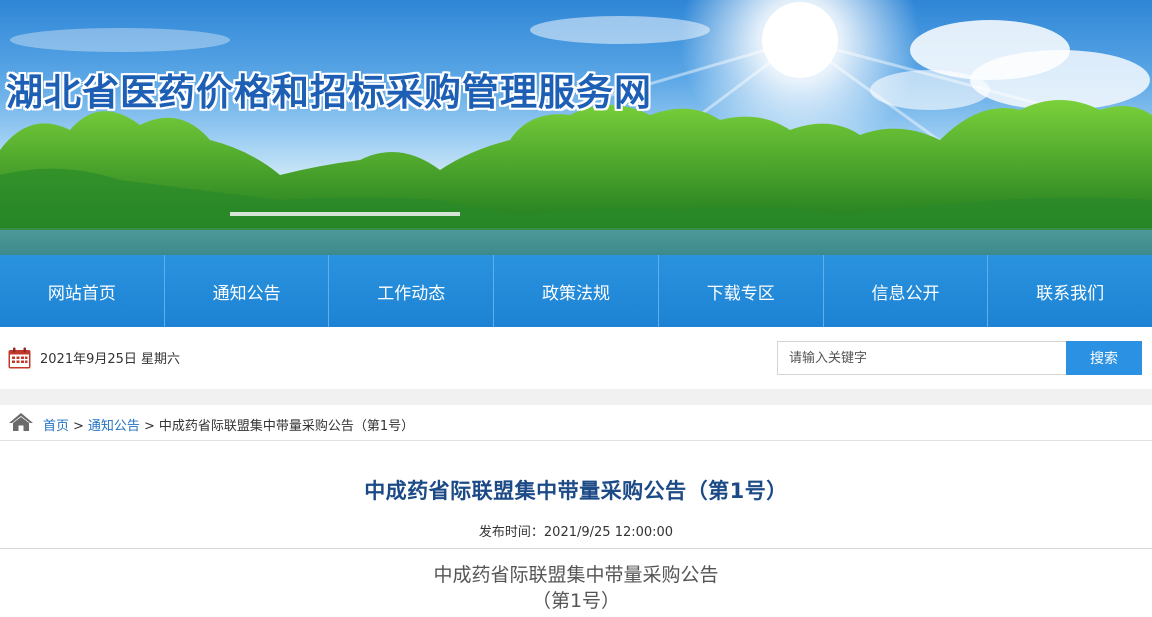 The height and width of the screenshot is (617, 1152). Describe the element at coordinates (921, 358) in the screenshot. I see `search-input` at that location.